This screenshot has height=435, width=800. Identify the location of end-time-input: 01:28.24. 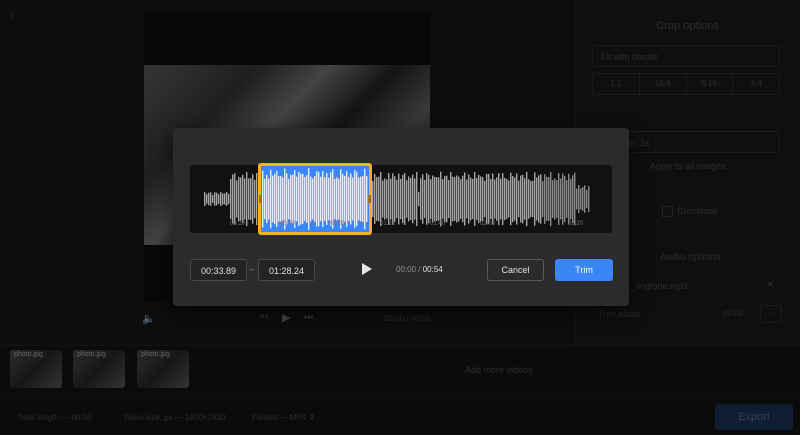
(286, 270).